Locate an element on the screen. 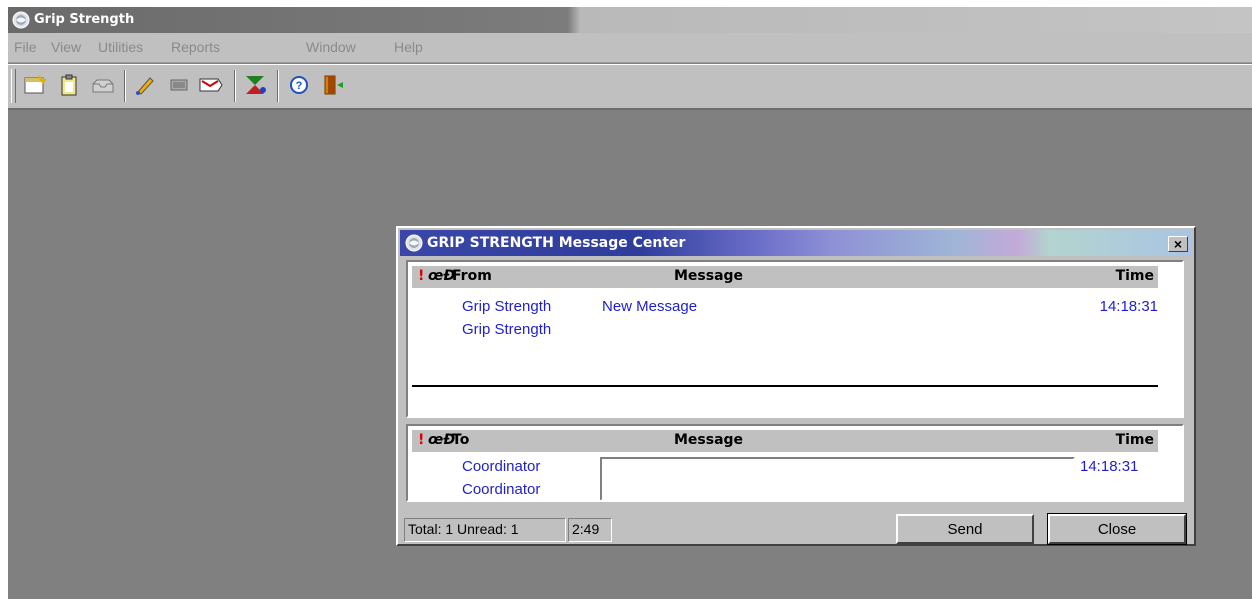 Image resolution: width=1252 pixels, height=599 pixels. menu-reports: Reports is located at coordinates (195, 47).